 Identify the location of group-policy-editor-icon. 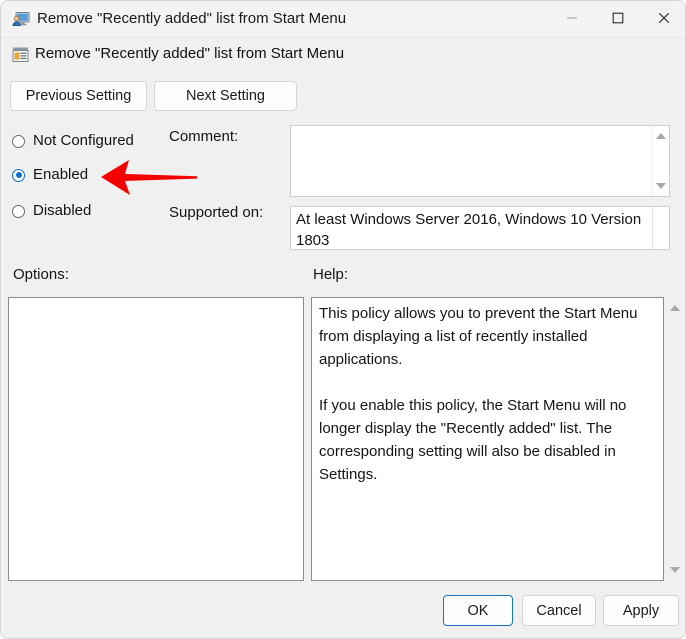
(21, 19).